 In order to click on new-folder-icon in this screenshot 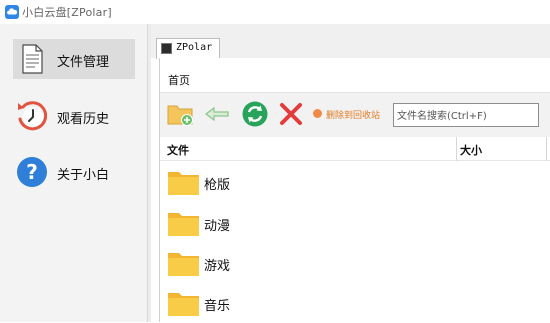, I will do `click(180, 114)`.